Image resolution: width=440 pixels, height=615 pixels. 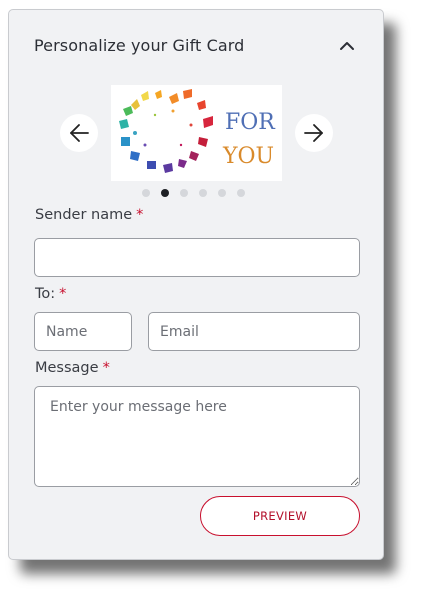 What do you see at coordinates (250, 122) in the screenshot?
I see `card-text-for: FOR` at bounding box center [250, 122].